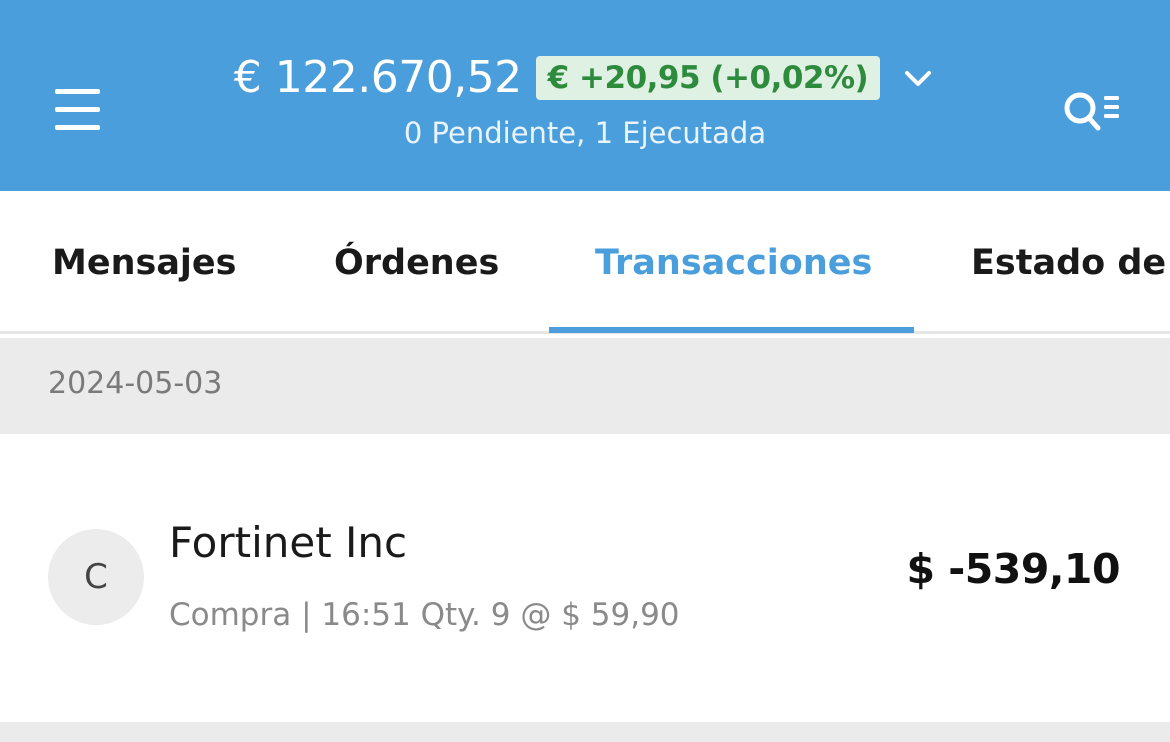 The image size is (1170, 742). I want to click on transaction-name: Fortinet Inc, so click(288, 542).